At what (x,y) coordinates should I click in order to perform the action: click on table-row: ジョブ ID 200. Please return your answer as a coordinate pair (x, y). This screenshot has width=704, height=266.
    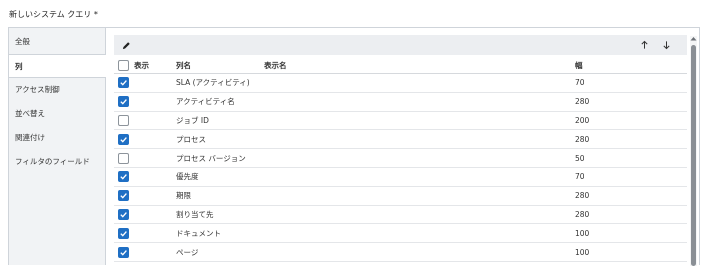
    Looking at the image, I should click on (400, 121).